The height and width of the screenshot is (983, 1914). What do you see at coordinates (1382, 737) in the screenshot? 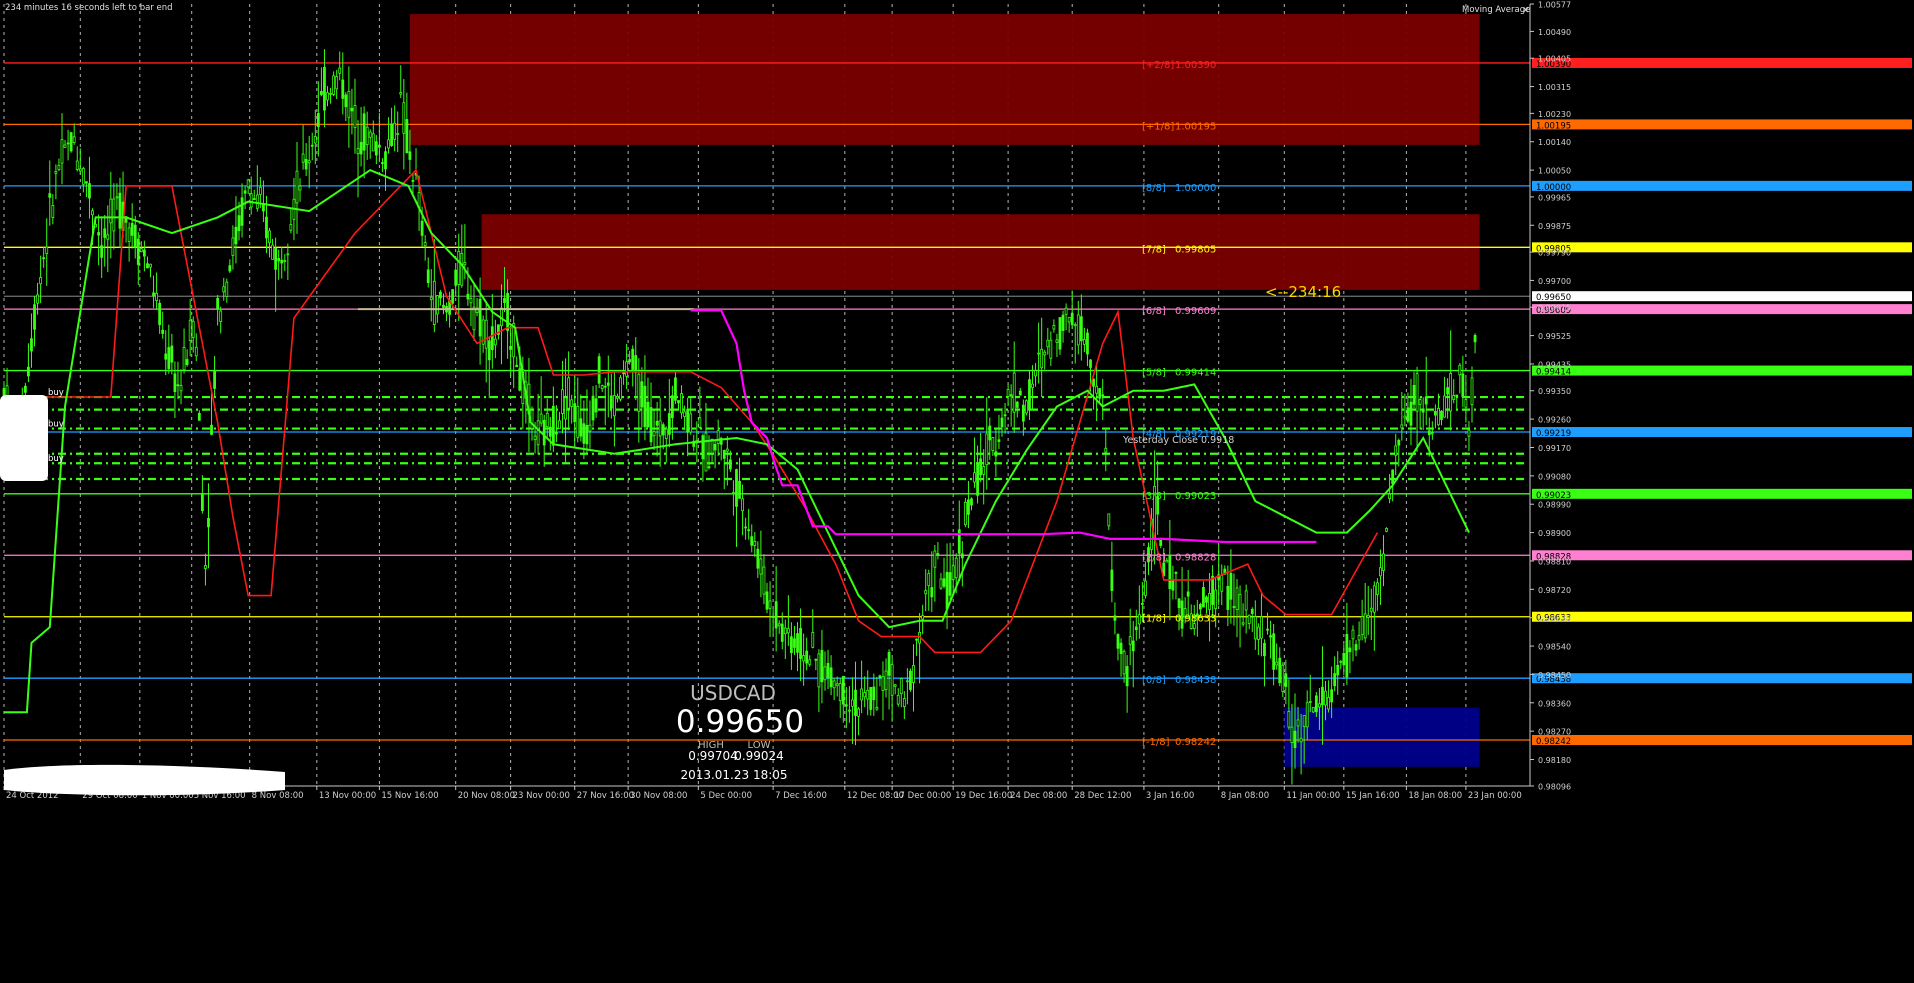
I see `demand-zone` at bounding box center [1382, 737].